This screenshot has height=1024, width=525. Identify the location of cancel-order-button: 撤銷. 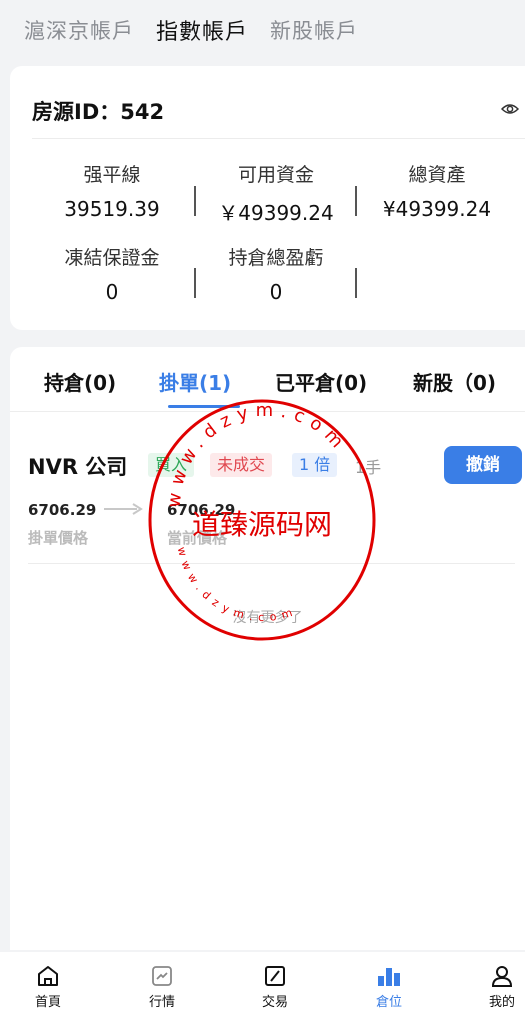
(483, 465).